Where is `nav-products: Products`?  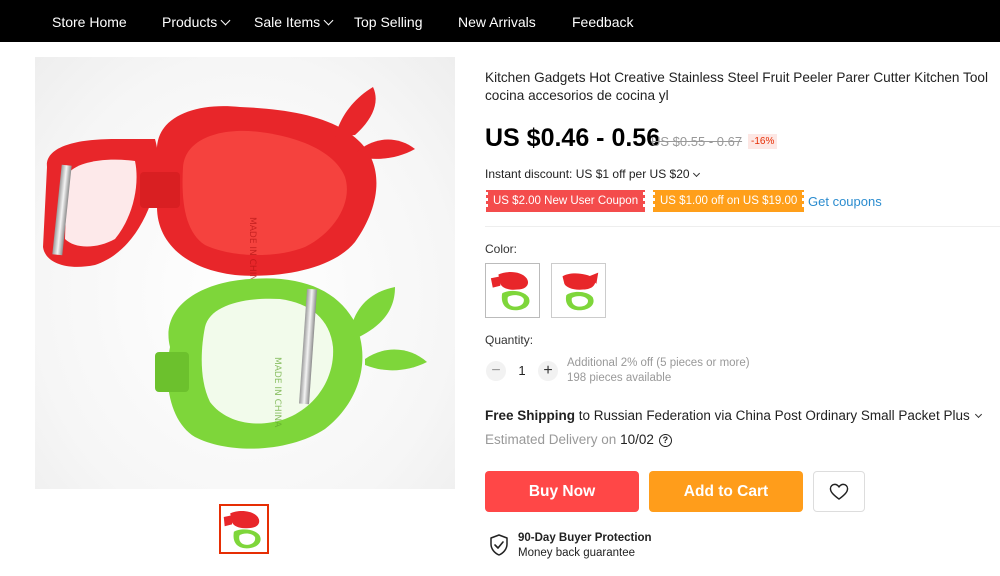
nav-products: Products is located at coordinates (196, 21).